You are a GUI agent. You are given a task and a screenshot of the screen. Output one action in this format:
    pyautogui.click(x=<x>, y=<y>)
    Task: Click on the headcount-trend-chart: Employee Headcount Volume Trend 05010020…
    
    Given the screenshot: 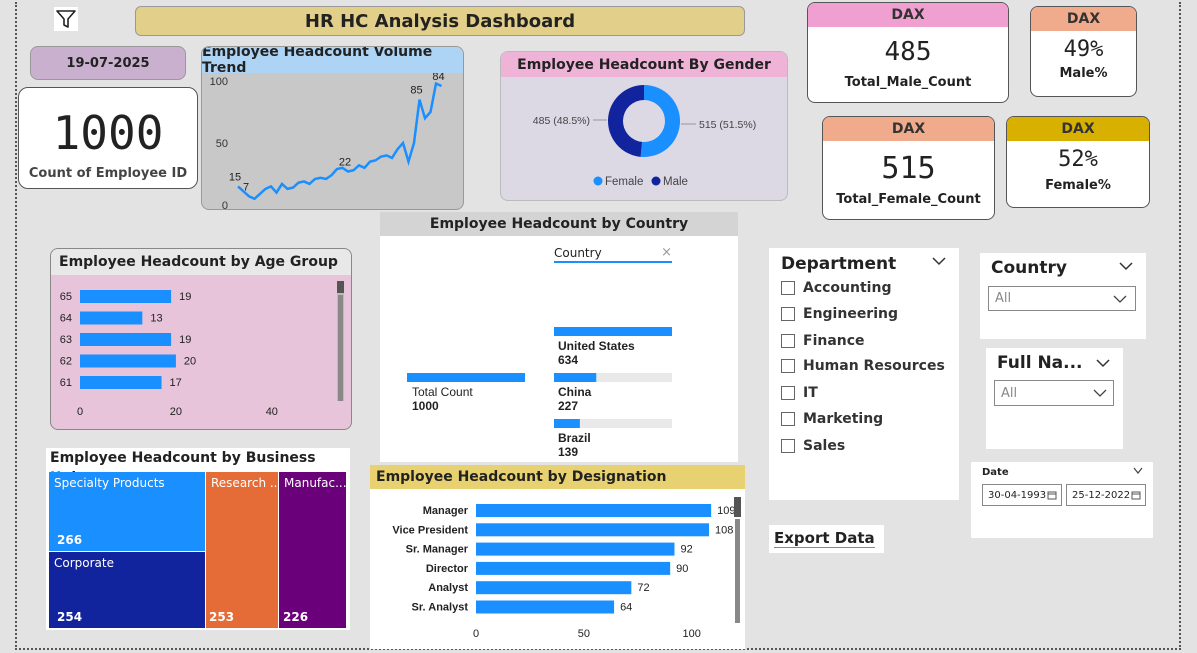 What is the action you would take?
    pyautogui.click(x=332, y=128)
    